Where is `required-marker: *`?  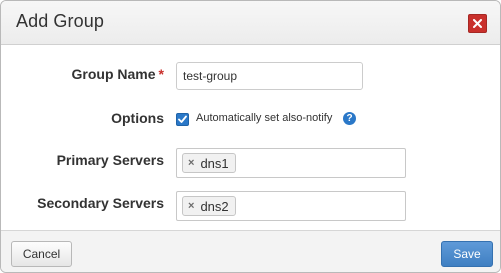
required-marker: * is located at coordinates (161, 74).